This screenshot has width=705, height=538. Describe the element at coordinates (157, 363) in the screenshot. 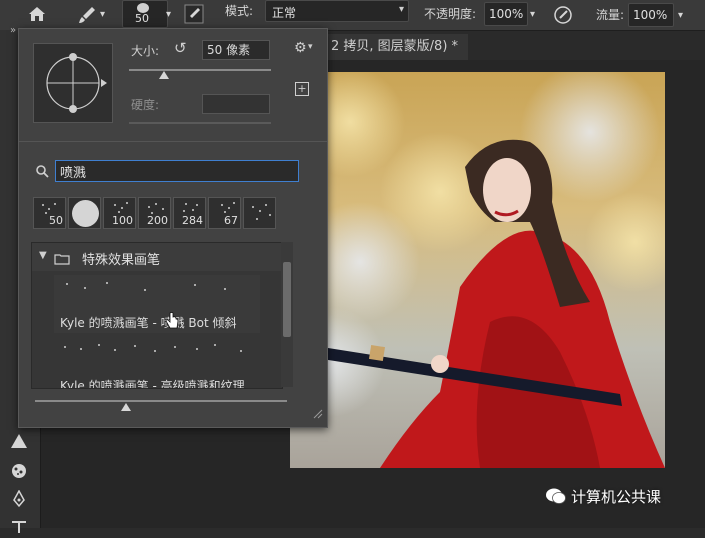

I see `brush-list-item: Kyle 的喷溅画笔 - 高级喷溅和纹理` at that location.